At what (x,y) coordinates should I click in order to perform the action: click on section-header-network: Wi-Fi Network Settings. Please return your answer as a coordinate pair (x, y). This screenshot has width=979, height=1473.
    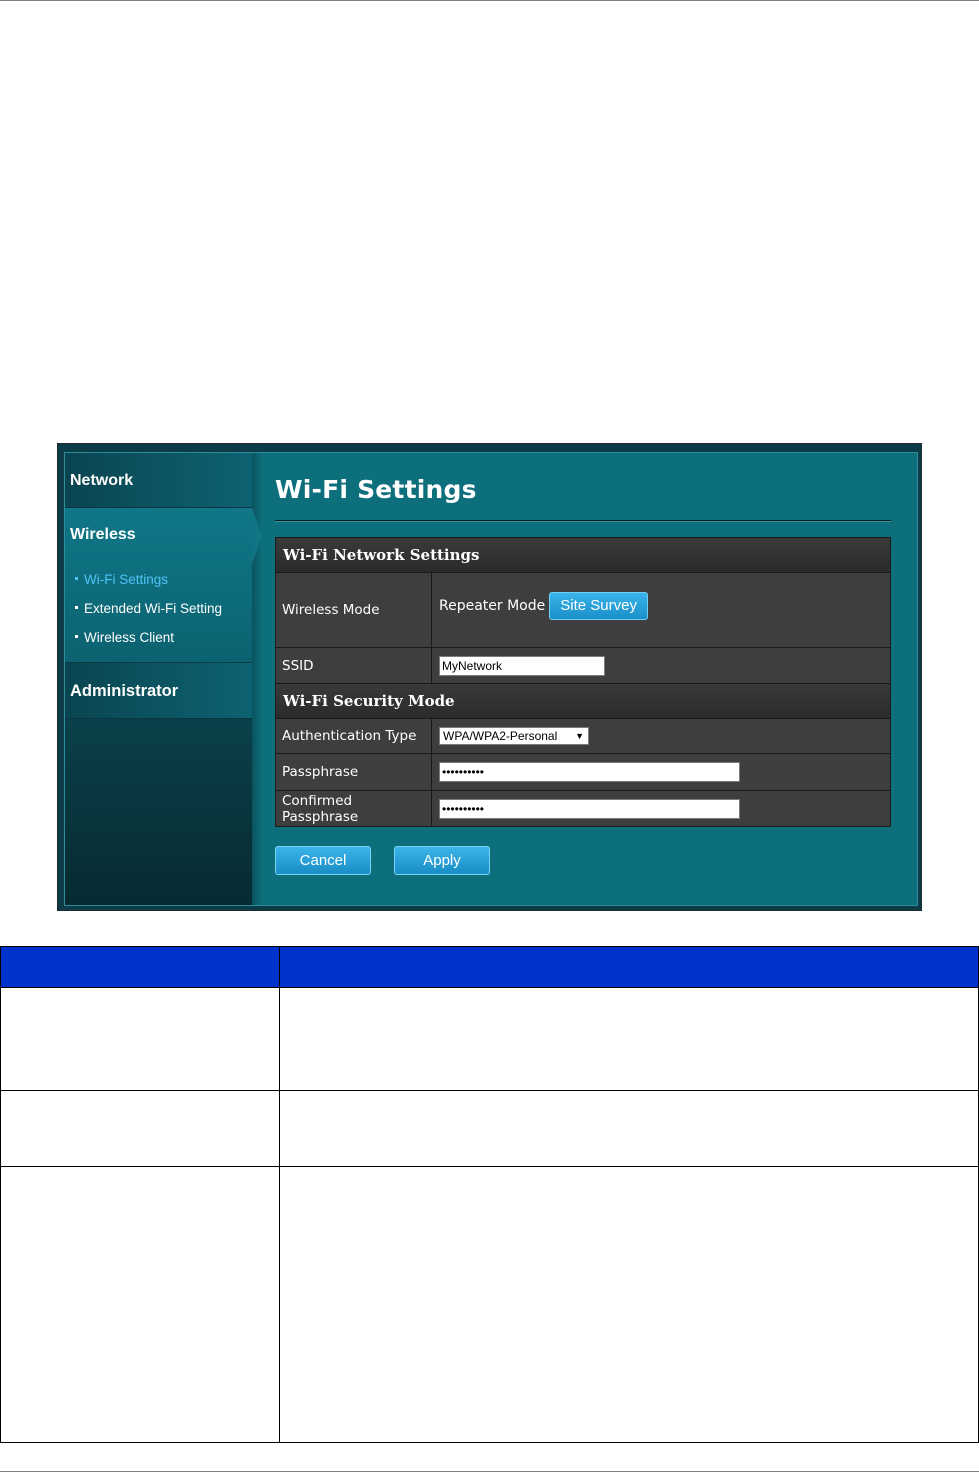
    Looking at the image, I should click on (583, 555).